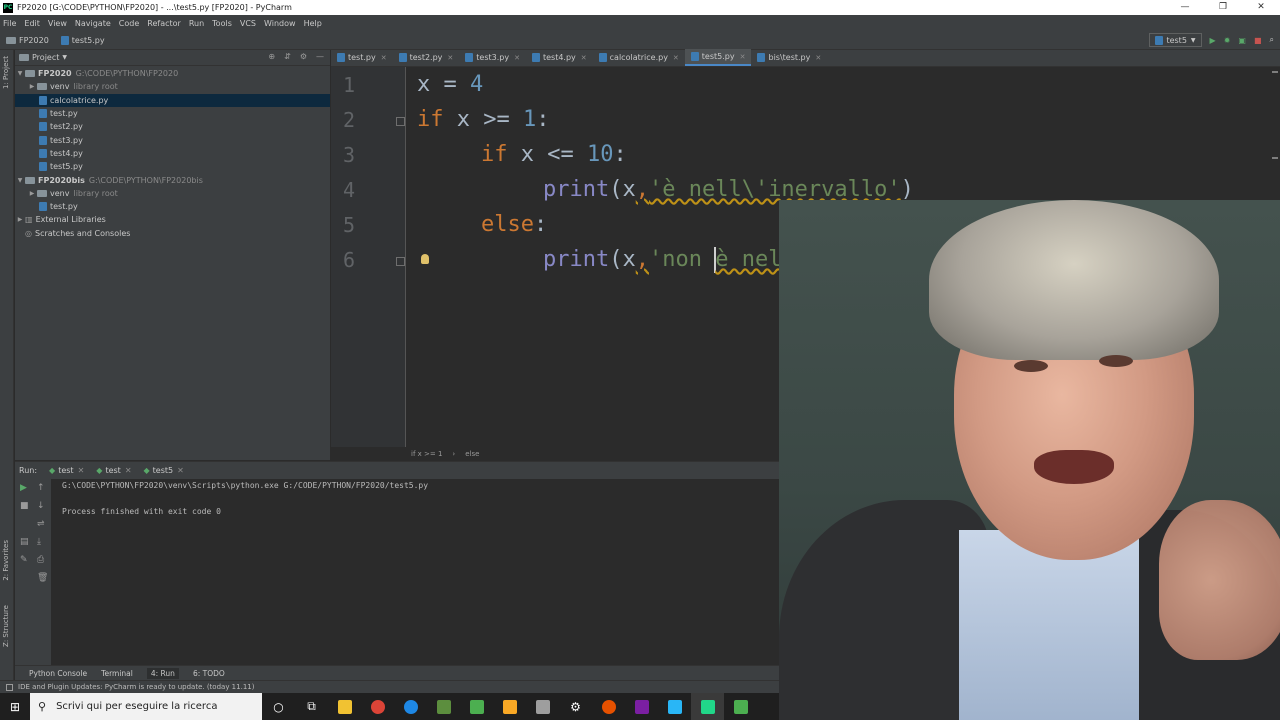  What do you see at coordinates (146, 706) in the screenshot?
I see `taskbar-search-box: ⚲ Scrivi qui per eseguire la ricerca` at bounding box center [146, 706].